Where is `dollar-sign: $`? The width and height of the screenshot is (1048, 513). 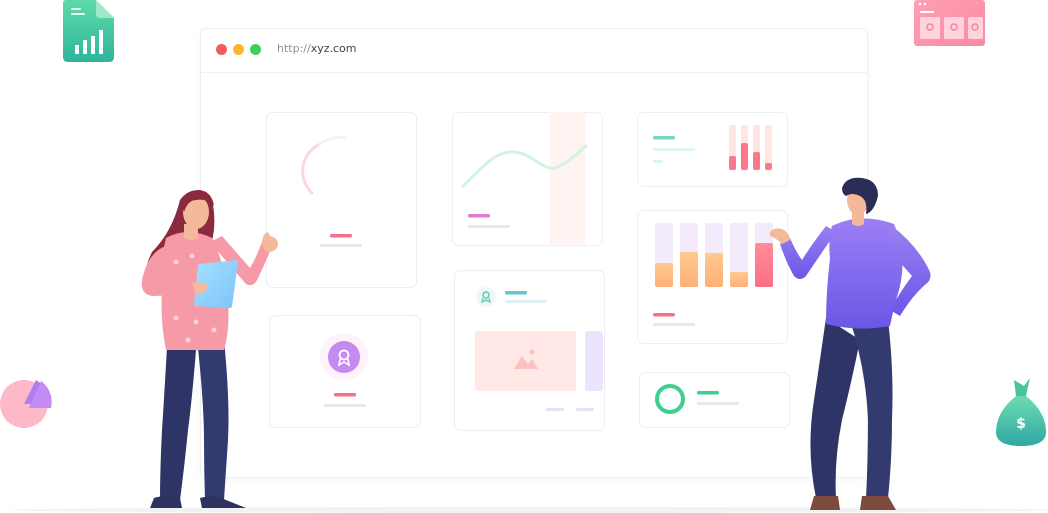 dollar-sign: $ is located at coordinates (1021, 424).